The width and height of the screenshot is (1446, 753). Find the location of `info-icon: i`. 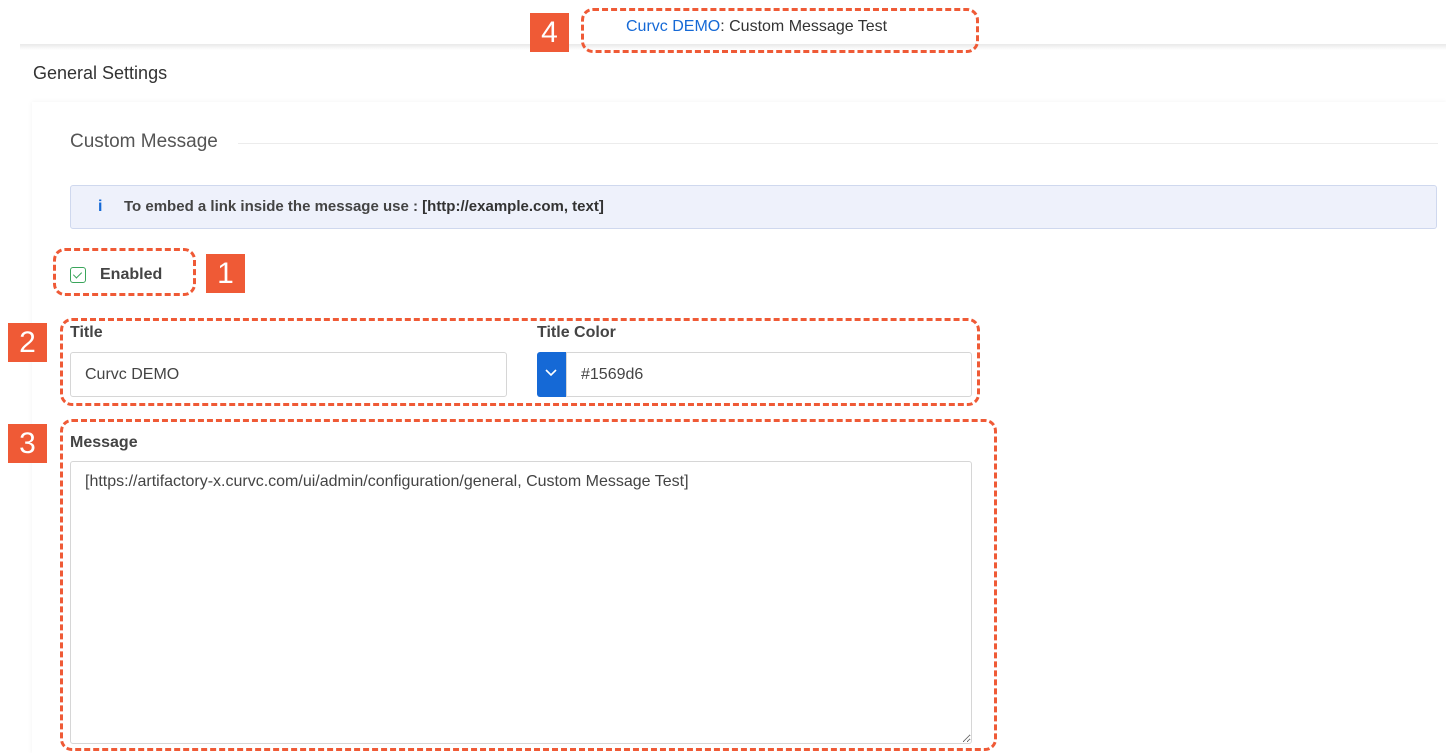

info-icon: i is located at coordinates (100, 206).